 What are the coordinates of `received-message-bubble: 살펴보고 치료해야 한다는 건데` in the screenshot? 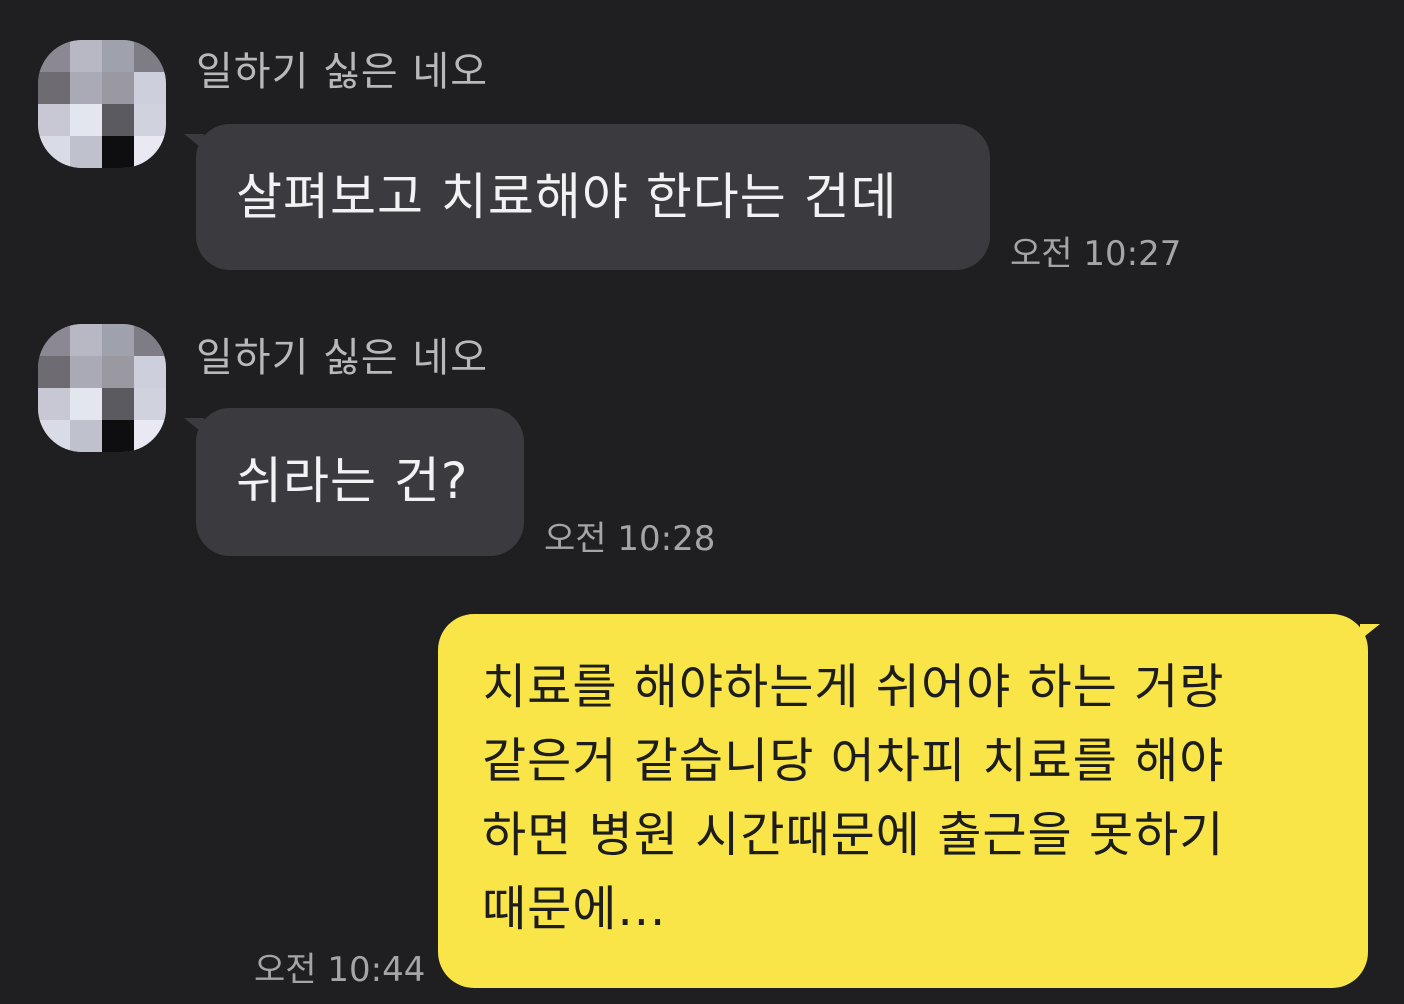 It's located at (587, 197).